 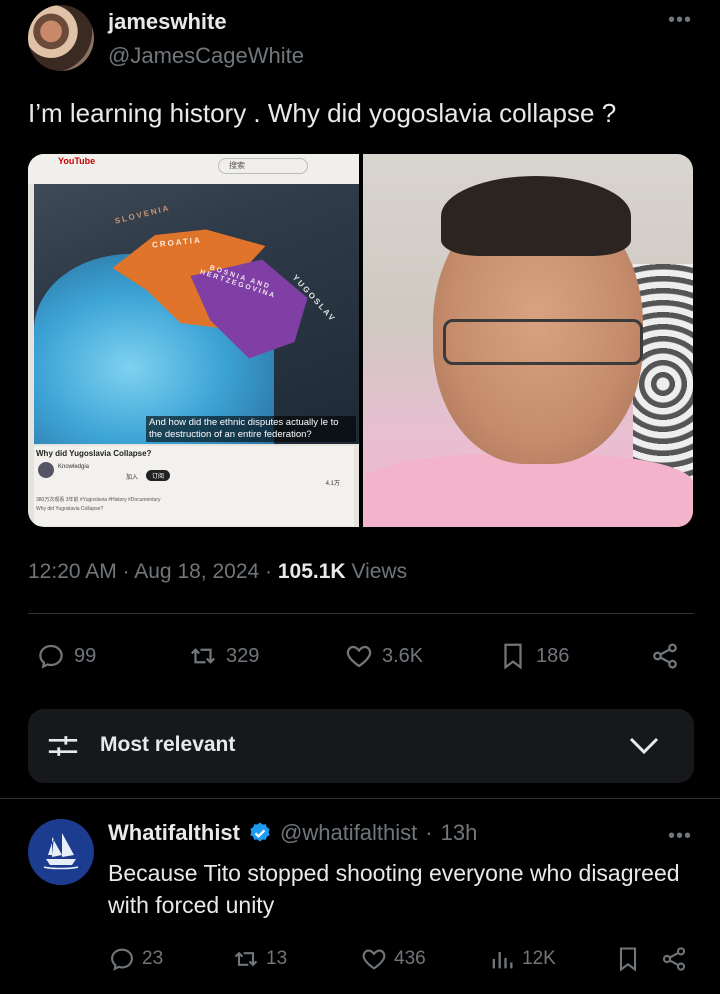 What do you see at coordinates (85, 655) in the screenshot?
I see `reply-count: 99` at bounding box center [85, 655].